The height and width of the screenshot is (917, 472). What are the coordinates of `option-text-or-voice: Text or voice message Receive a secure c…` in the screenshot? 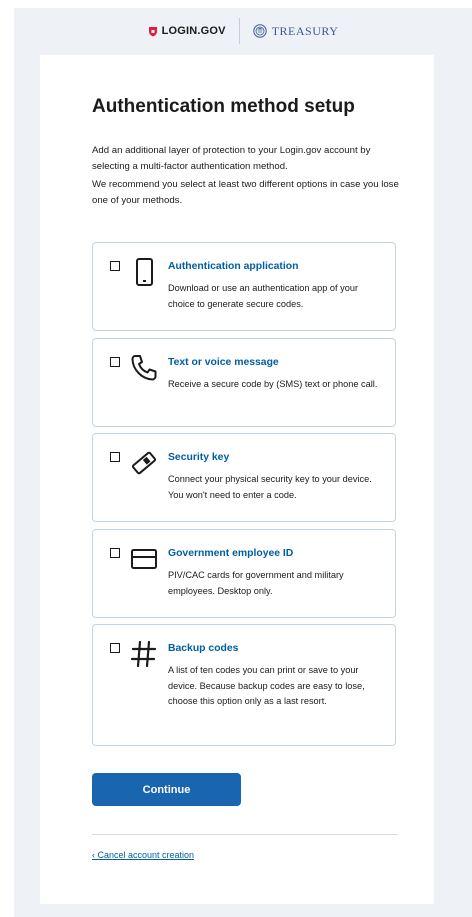 It's located at (244, 382).